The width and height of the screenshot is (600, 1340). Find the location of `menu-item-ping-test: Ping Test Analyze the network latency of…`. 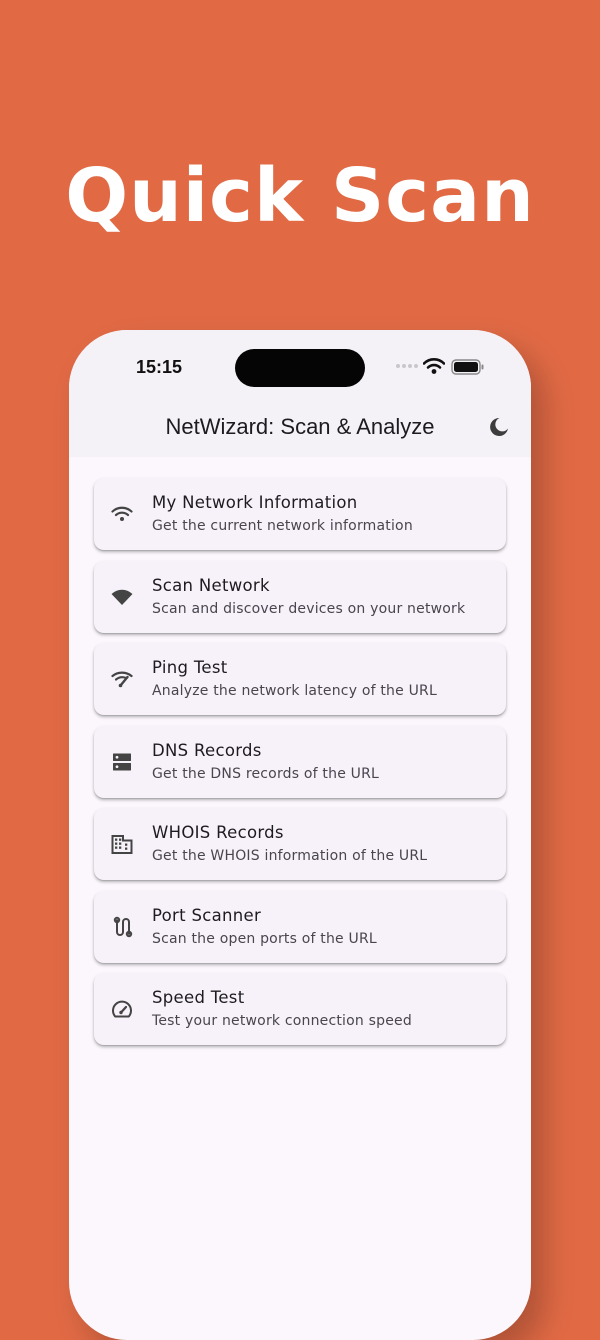

menu-item-ping-test: Ping Test Analyze the network latency of… is located at coordinates (300, 679).